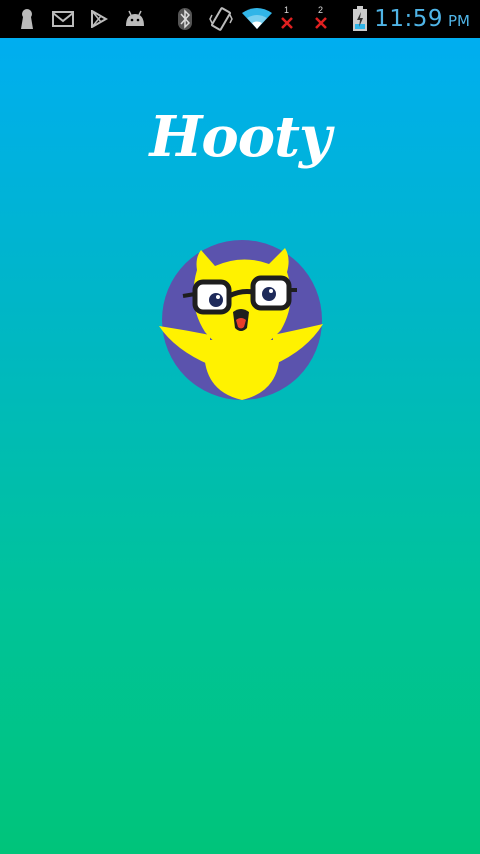 Image resolution: width=480 pixels, height=854 pixels. Describe the element at coordinates (257, 19) in the screenshot. I see `wifi-icon` at that location.